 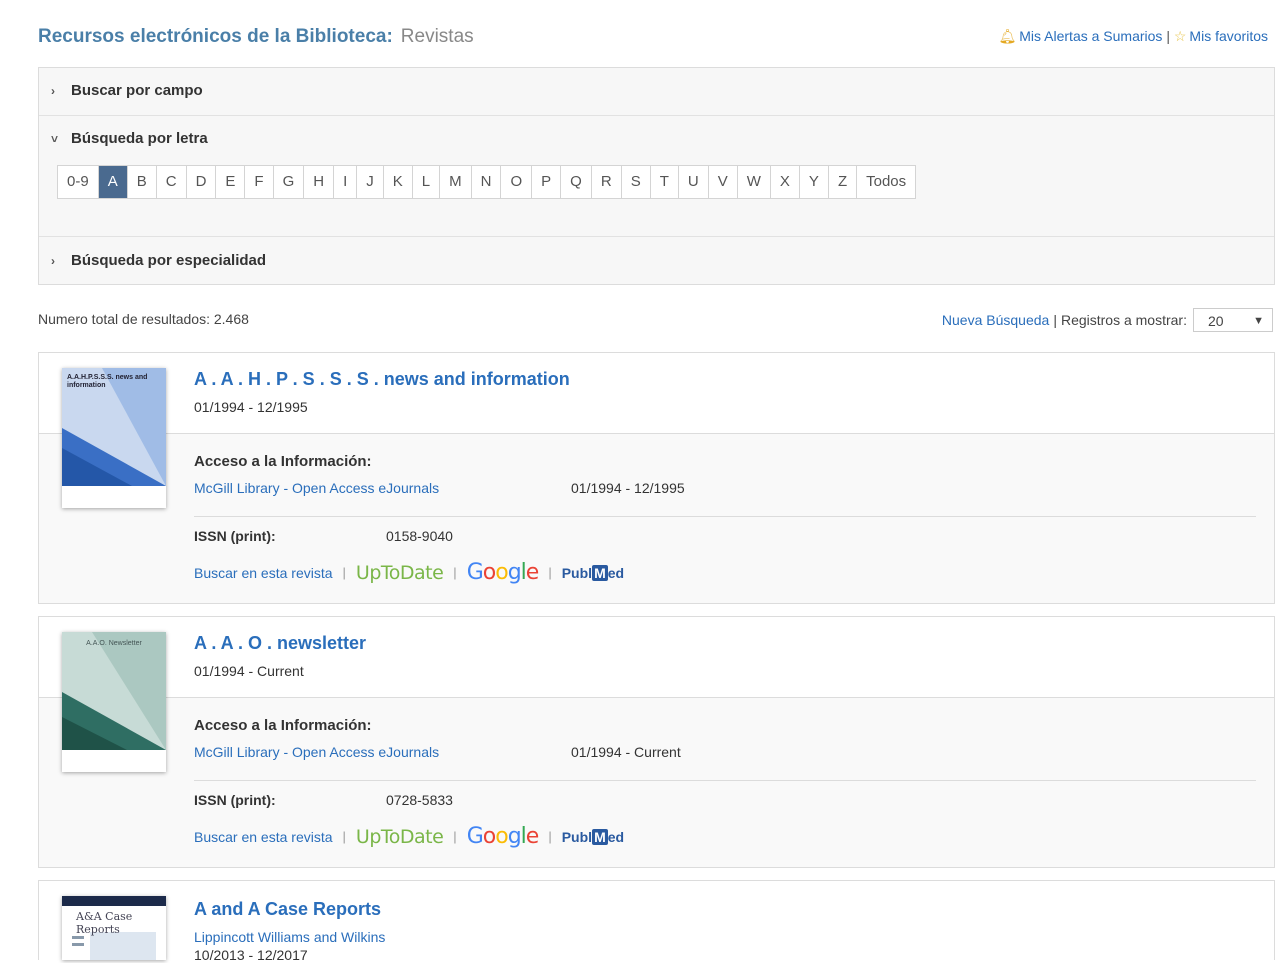 What do you see at coordinates (437, 36) in the screenshot?
I see `page-subtitle: Revistas` at bounding box center [437, 36].